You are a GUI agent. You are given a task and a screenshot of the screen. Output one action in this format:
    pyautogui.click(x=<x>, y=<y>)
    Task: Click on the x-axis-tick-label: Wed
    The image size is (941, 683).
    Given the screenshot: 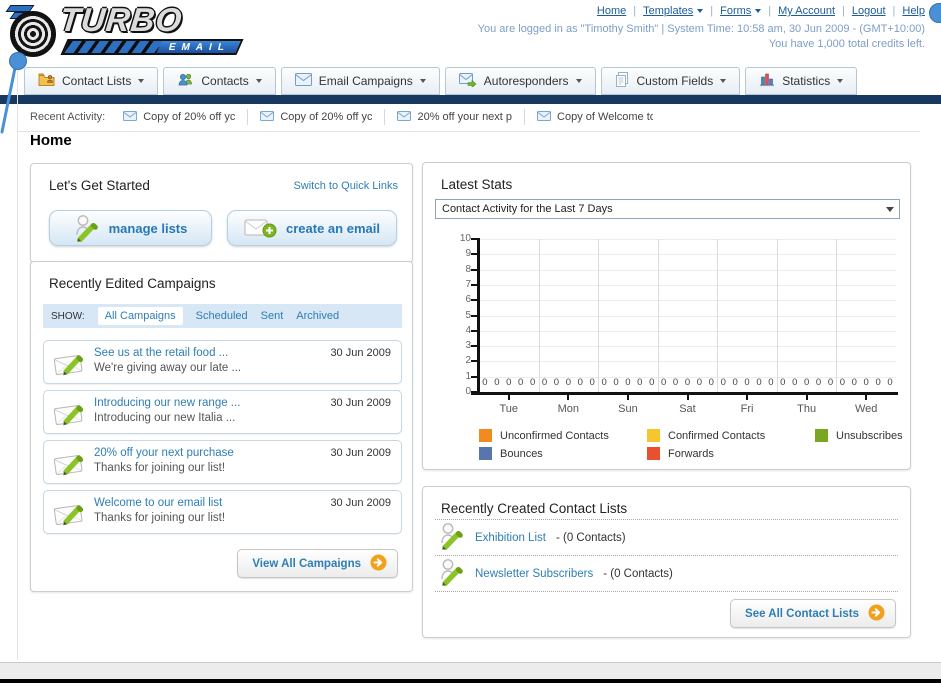 What is the action you would take?
    pyautogui.click(x=866, y=409)
    